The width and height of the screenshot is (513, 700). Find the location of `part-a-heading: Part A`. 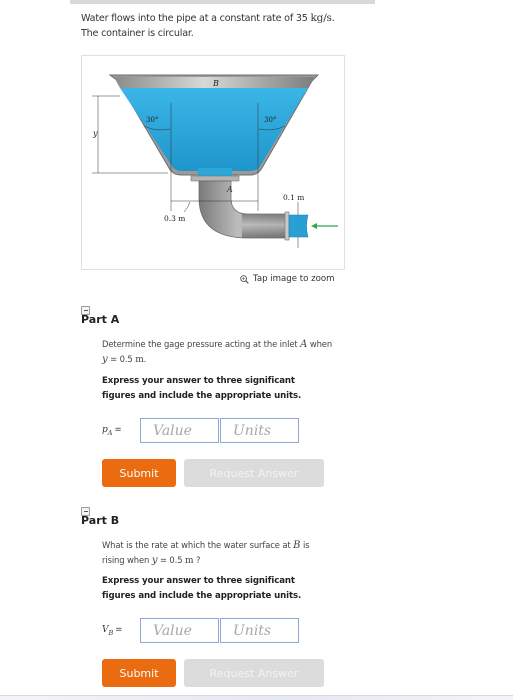

part-a-heading: Part A is located at coordinates (100, 319).